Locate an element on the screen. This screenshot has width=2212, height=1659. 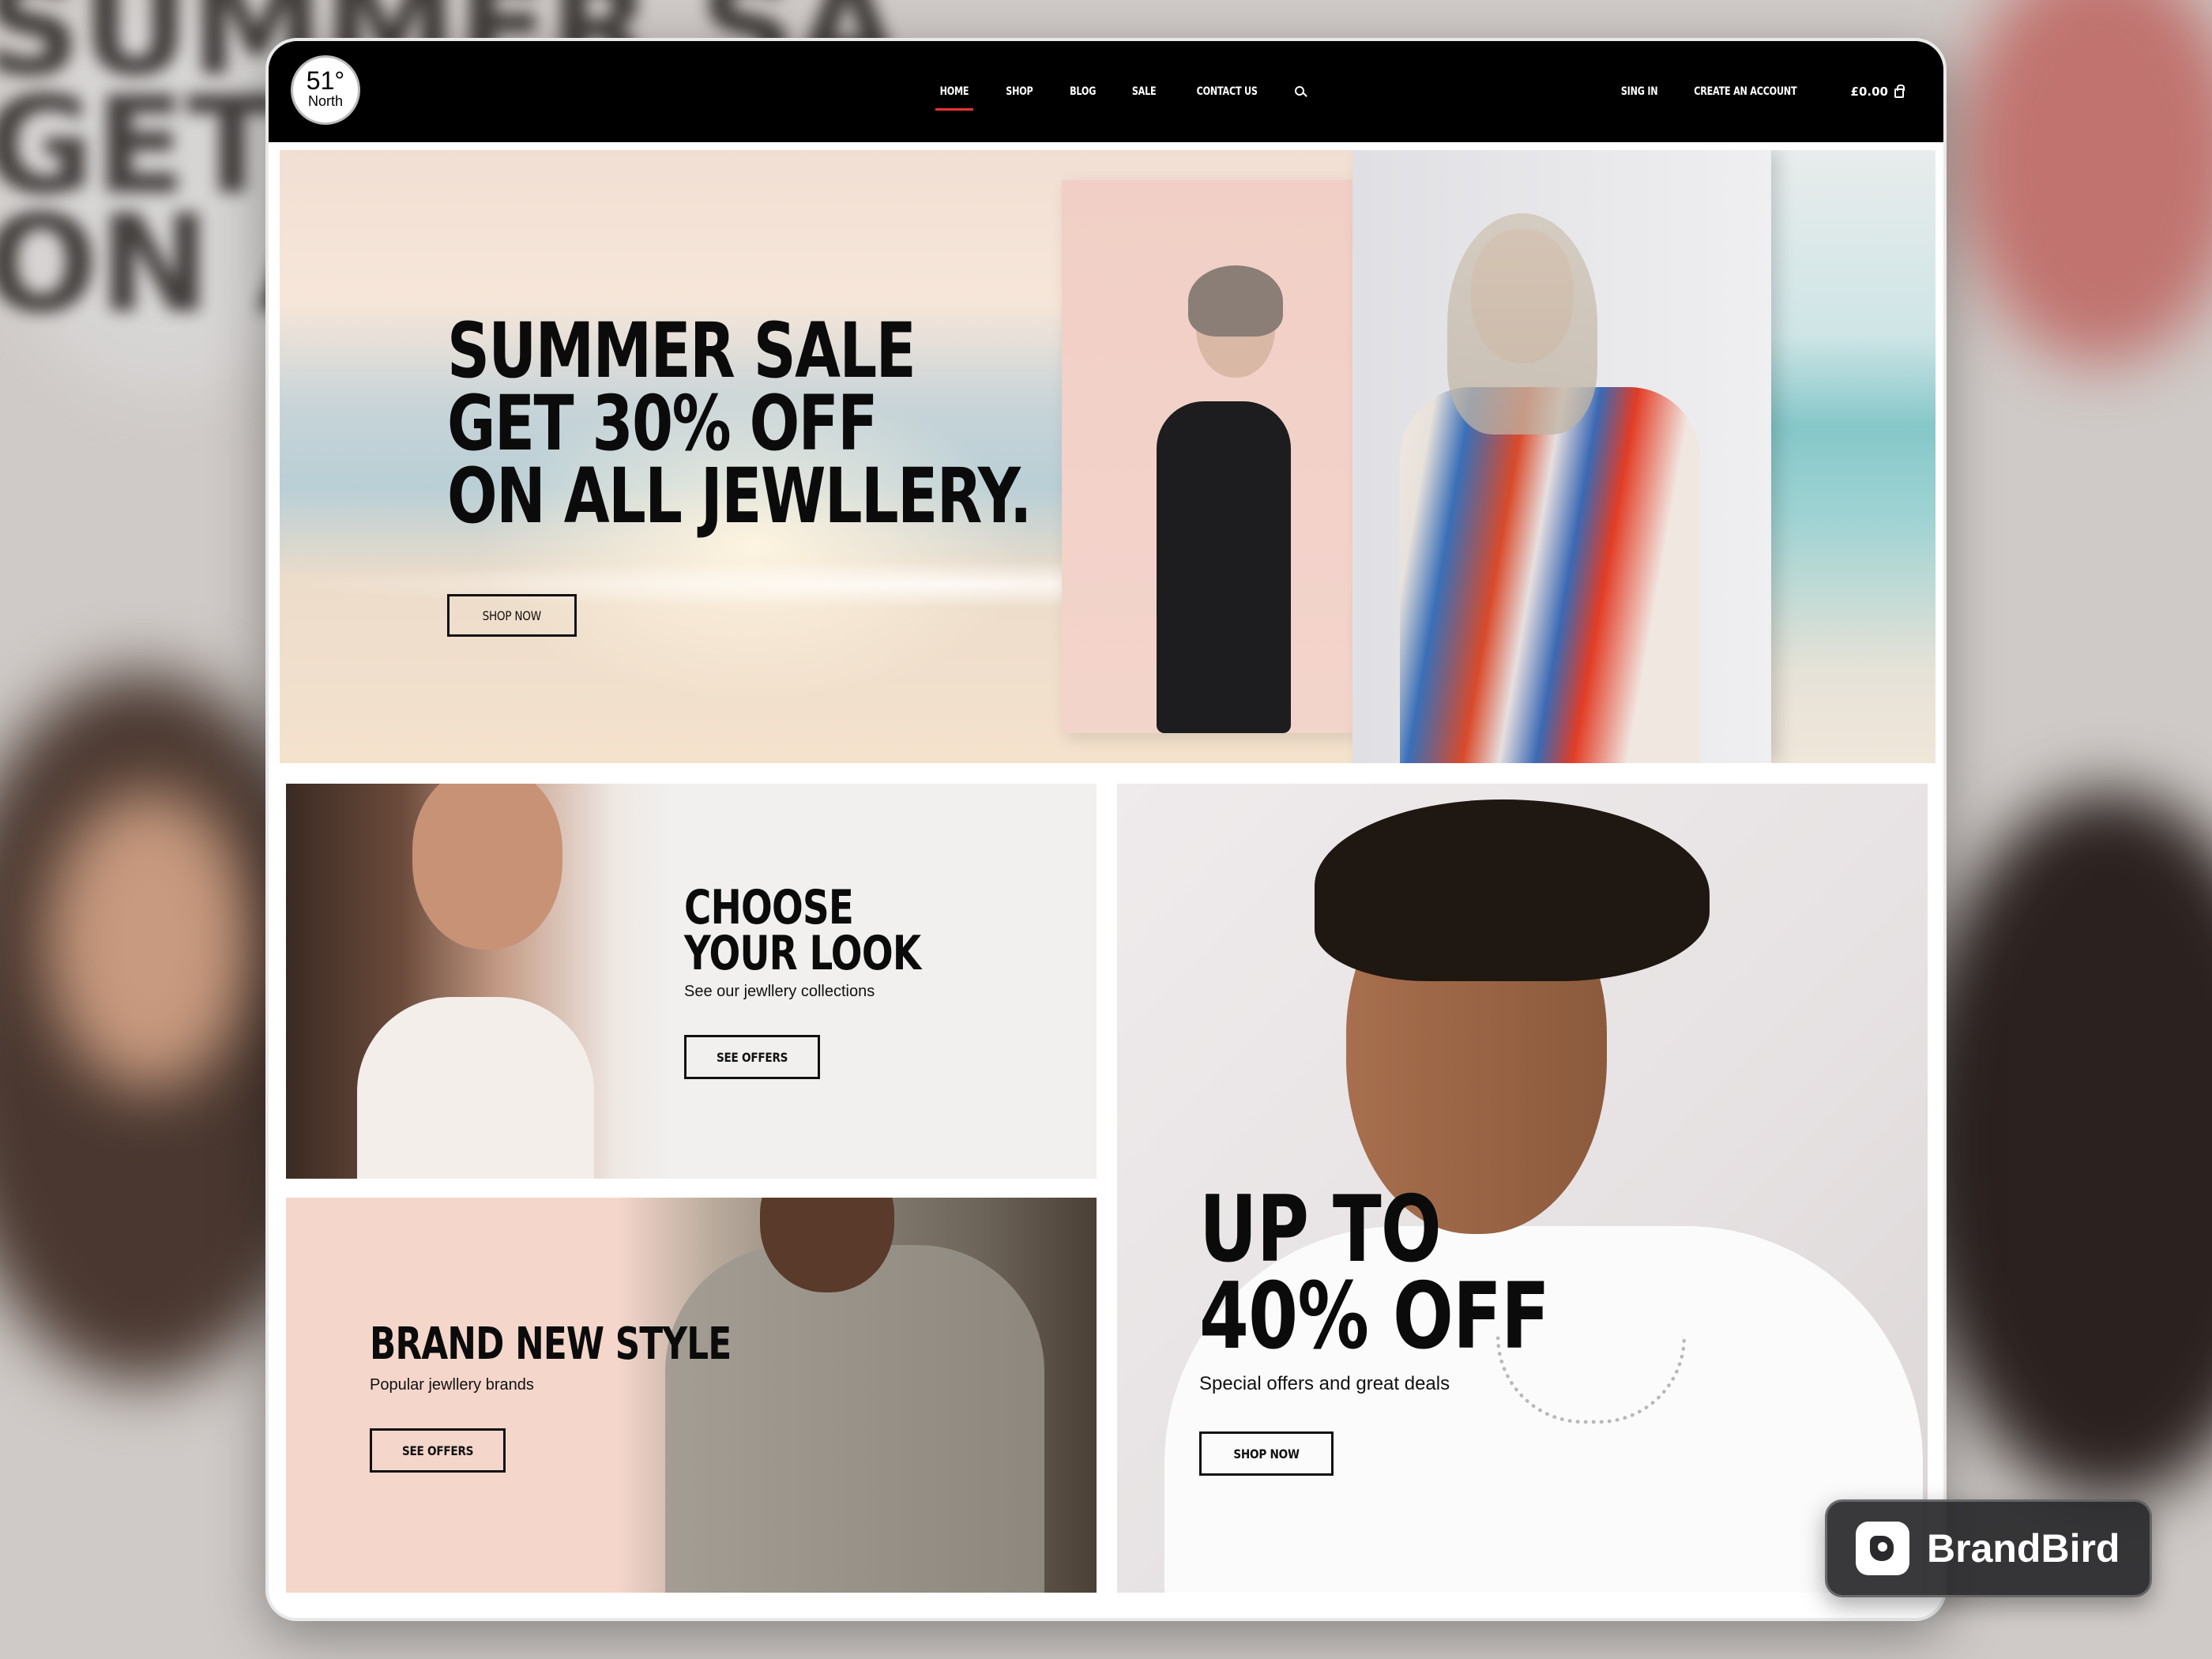
nav-sale: SALE is located at coordinates (1144, 92).